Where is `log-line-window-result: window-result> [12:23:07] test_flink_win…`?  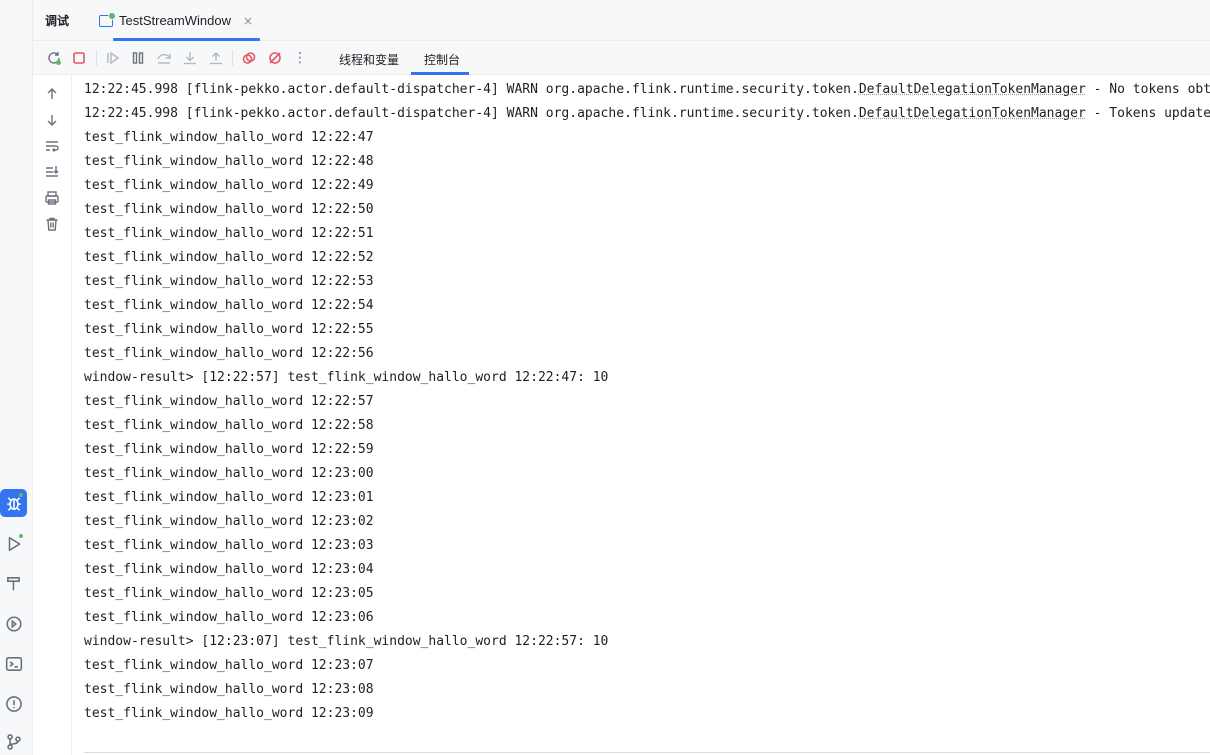 log-line-window-result: window-result> [12:23:07] test_flink_win… is located at coordinates (346, 641).